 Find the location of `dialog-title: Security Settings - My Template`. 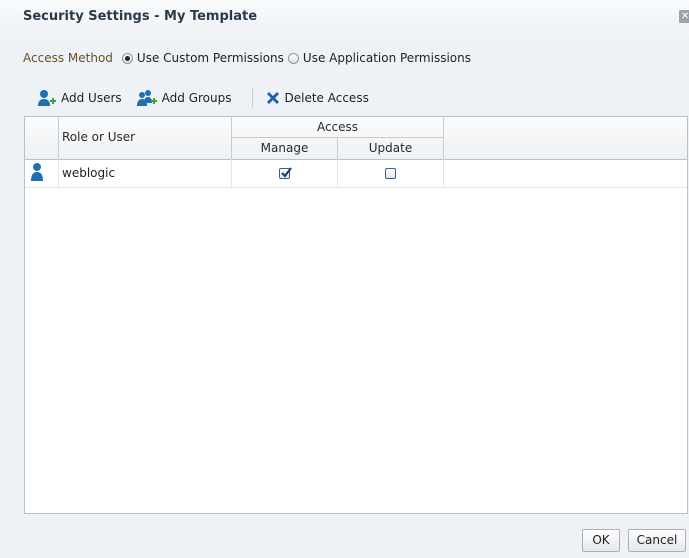

dialog-title: Security Settings - My Template is located at coordinates (140, 16).